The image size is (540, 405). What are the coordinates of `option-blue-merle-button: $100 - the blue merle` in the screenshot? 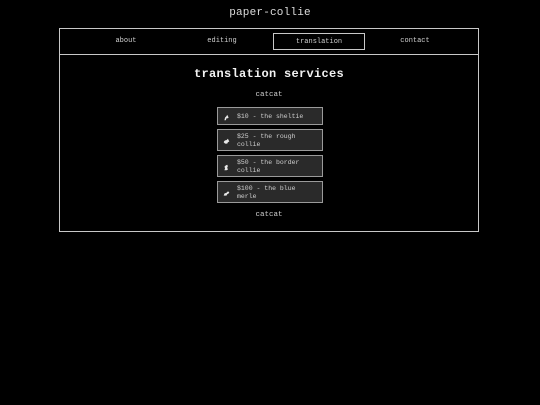 It's located at (270, 192).